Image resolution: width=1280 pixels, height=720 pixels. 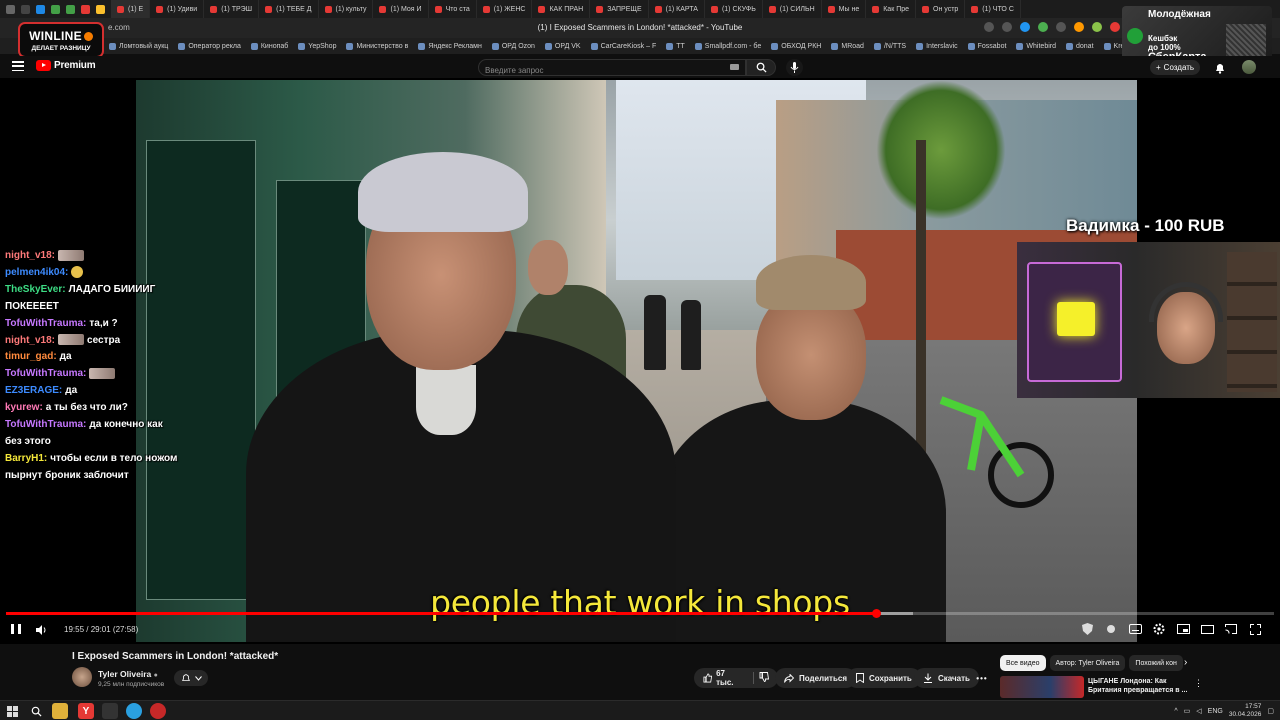 I want to click on browser-tab: (1) ЧТО С, so click(x=993, y=9).